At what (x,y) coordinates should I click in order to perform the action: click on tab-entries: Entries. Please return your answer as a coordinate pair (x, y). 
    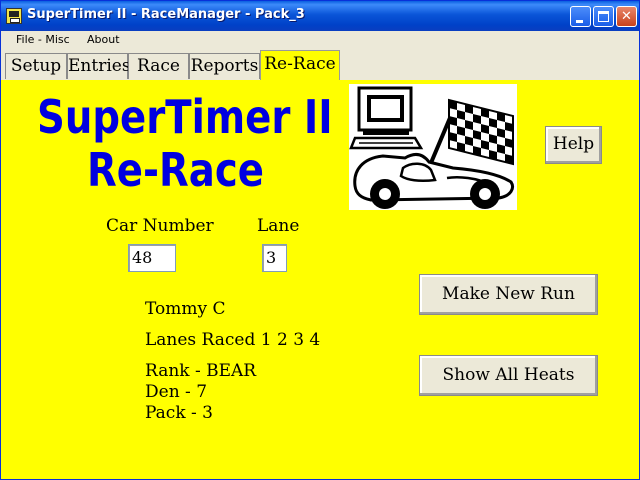
    Looking at the image, I should click on (99, 66).